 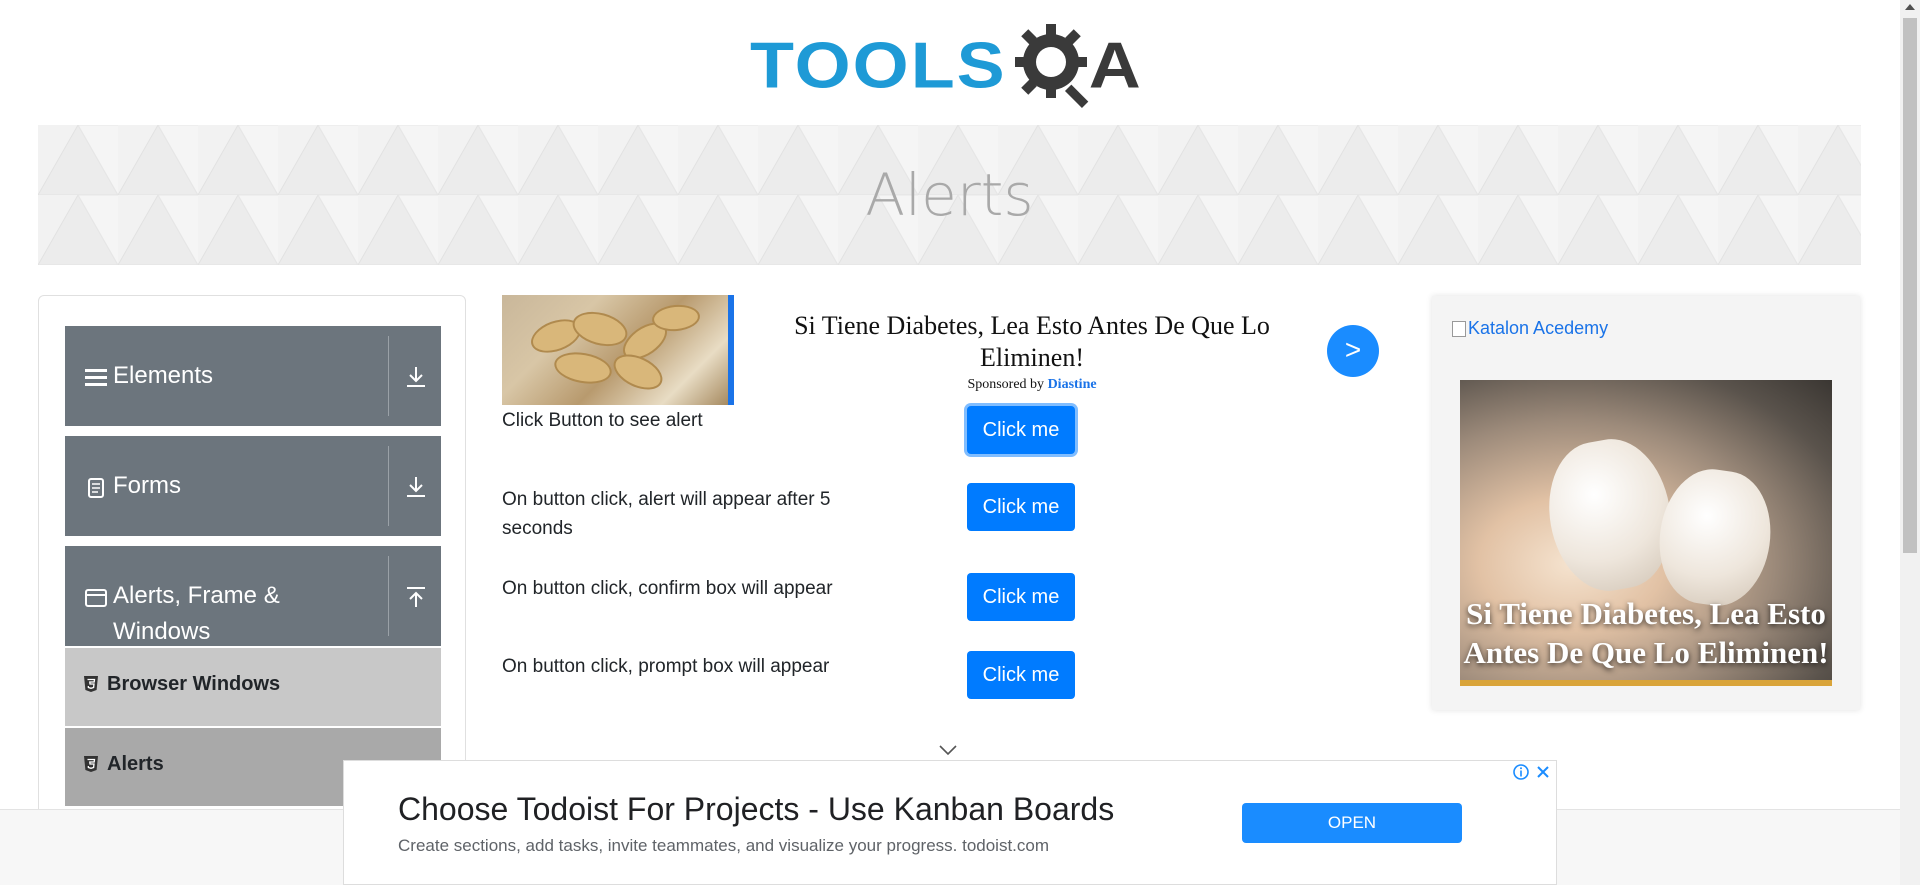 What do you see at coordinates (1543, 772) in the screenshot?
I see `close-icon` at bounding box center [1543, 772].